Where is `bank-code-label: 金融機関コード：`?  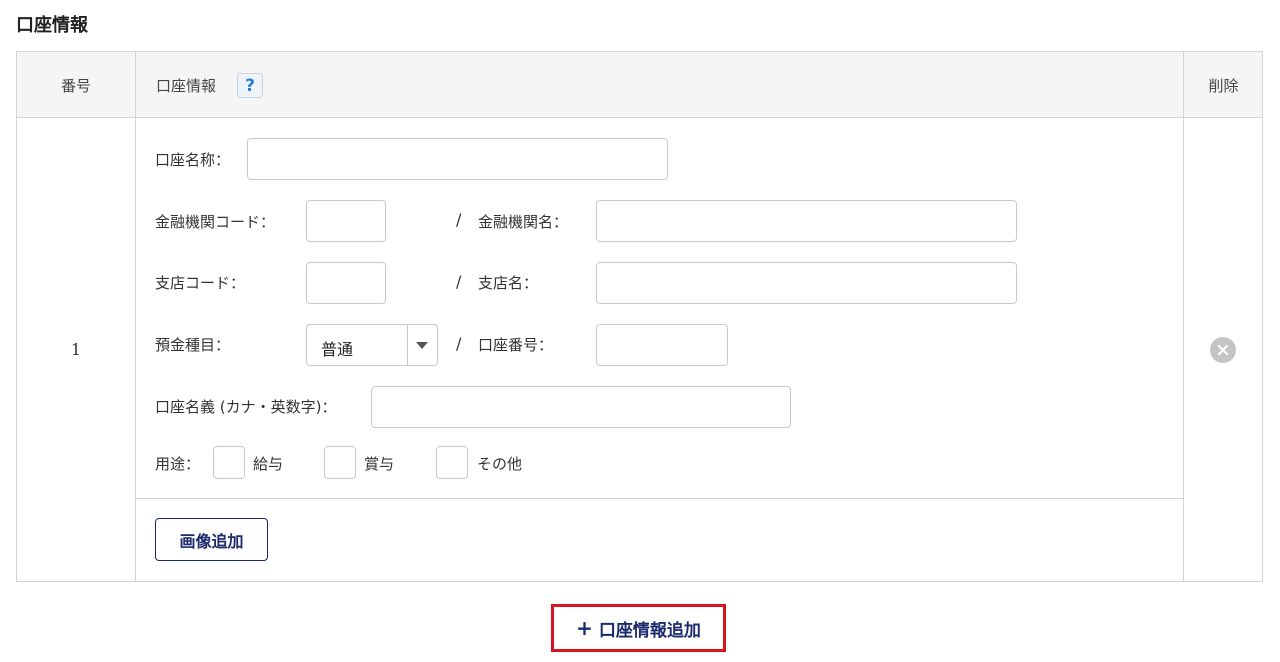 bank-code-label: 金融機関コード： is located at coordinates (215, 222).